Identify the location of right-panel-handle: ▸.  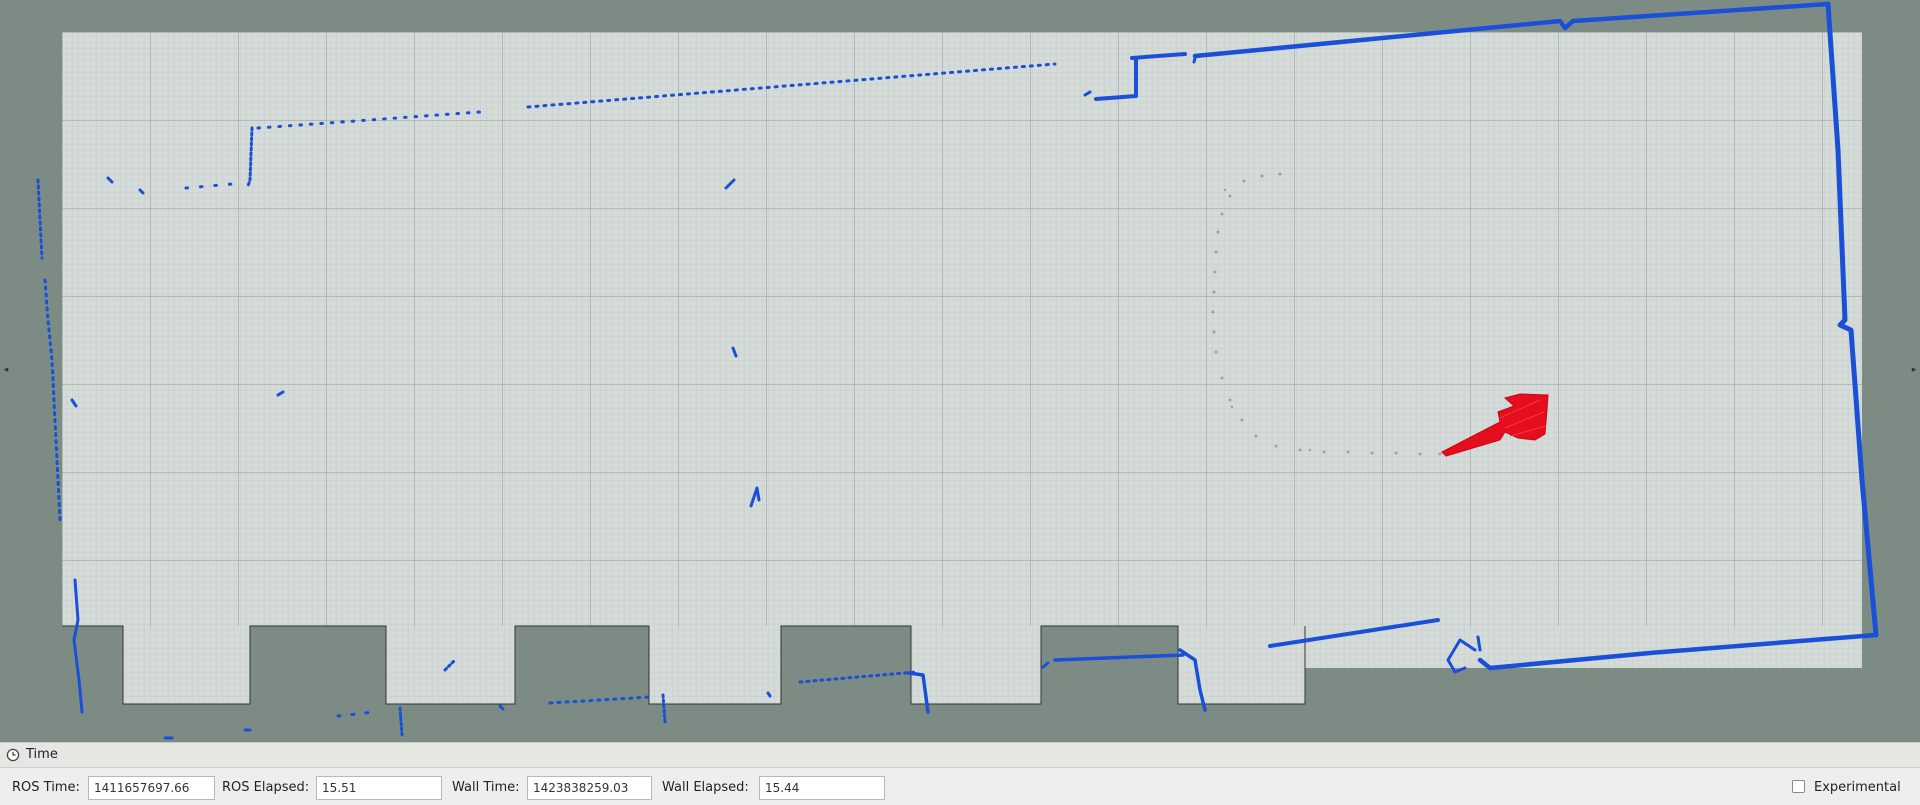
(1914, 370).